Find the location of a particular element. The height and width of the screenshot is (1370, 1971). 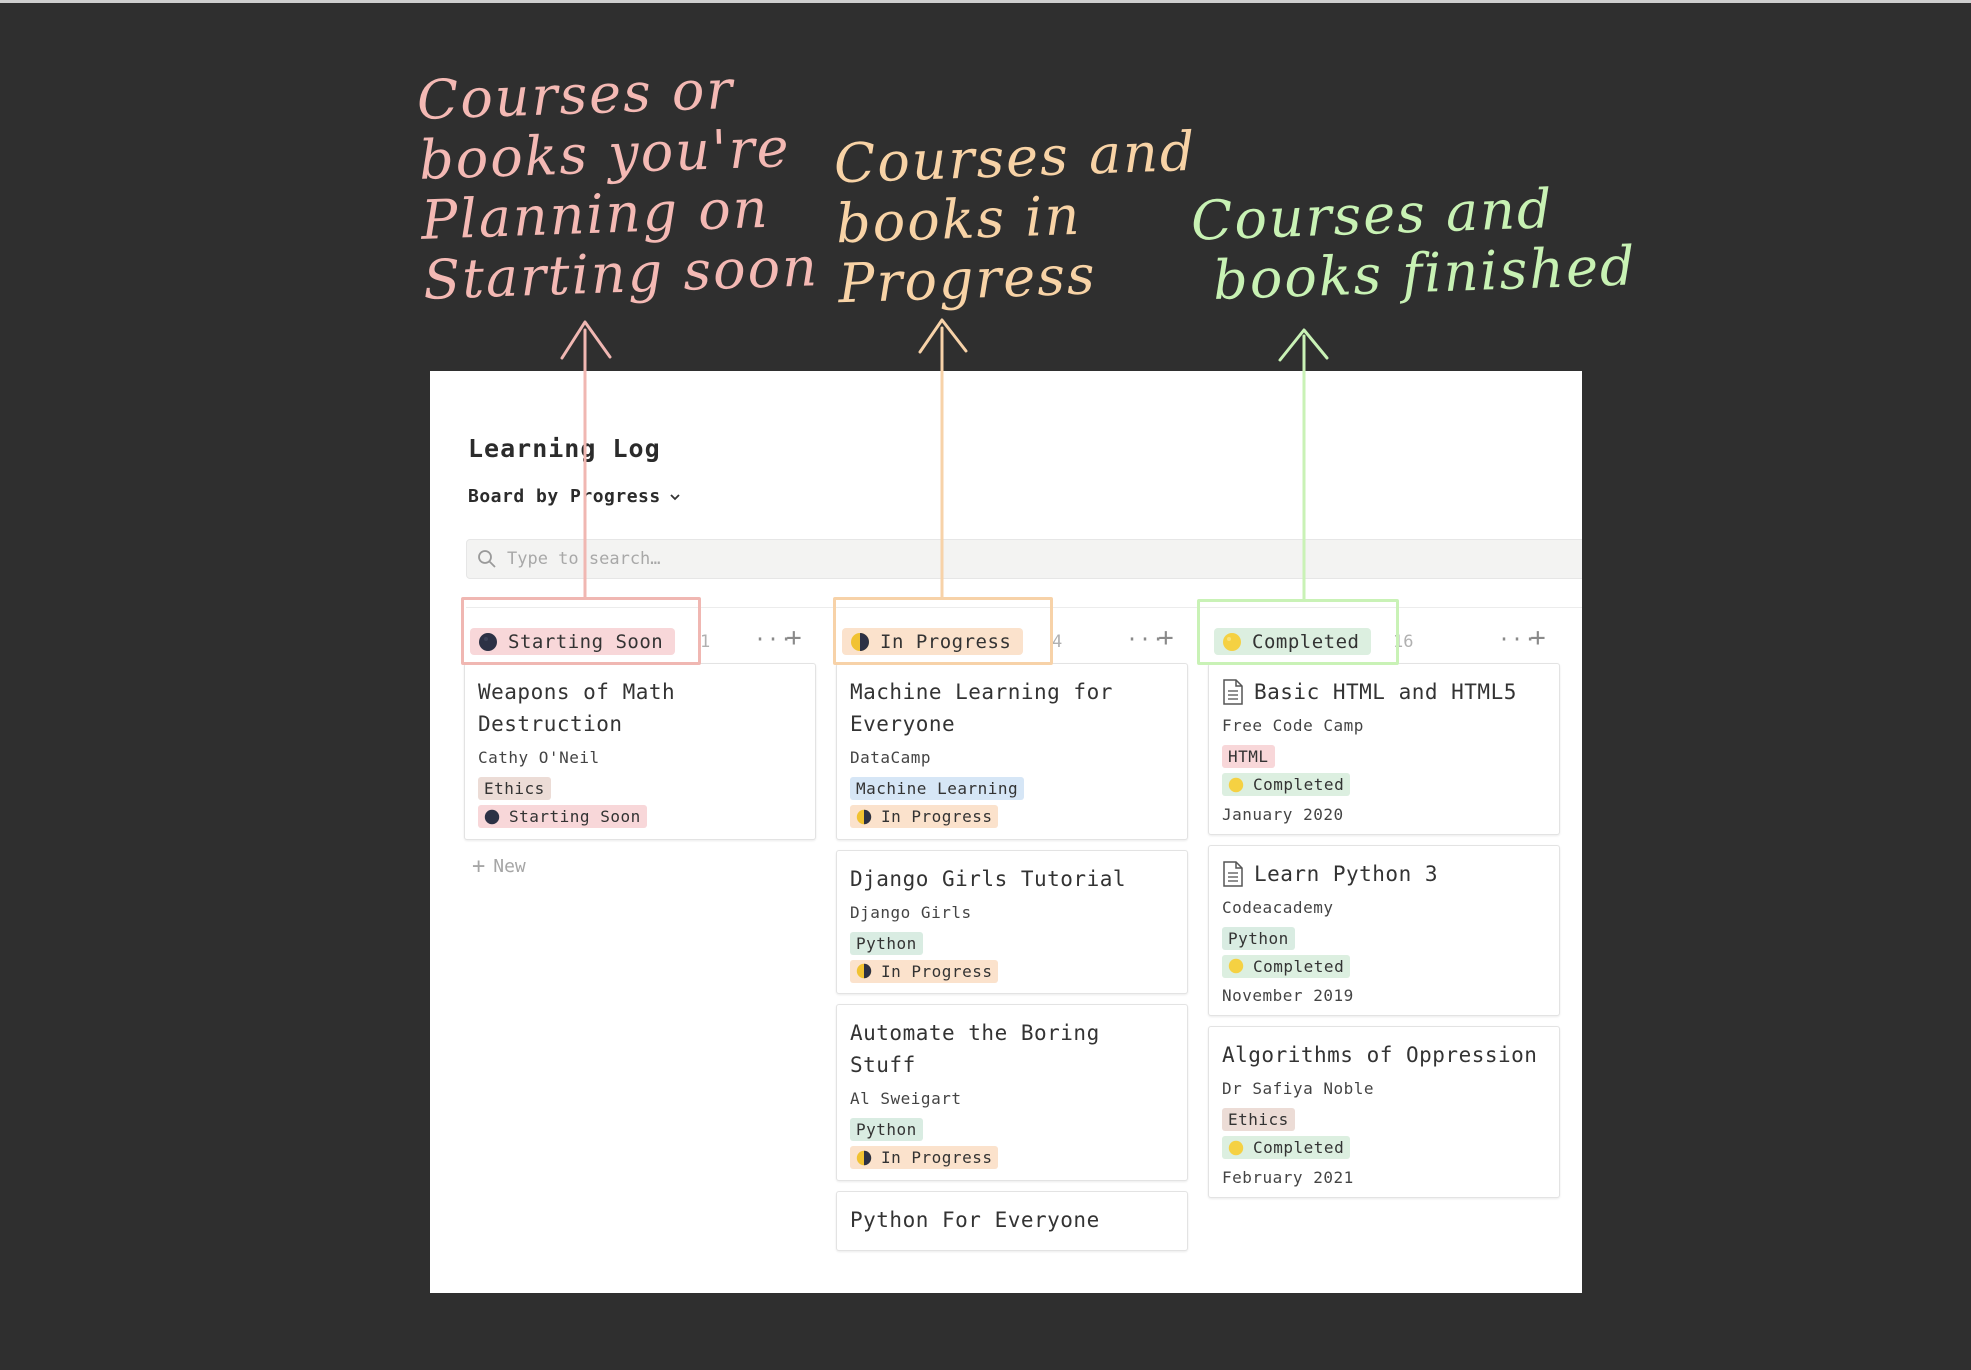

card-date: February 2021 is located at coordinates (1288, 1177).